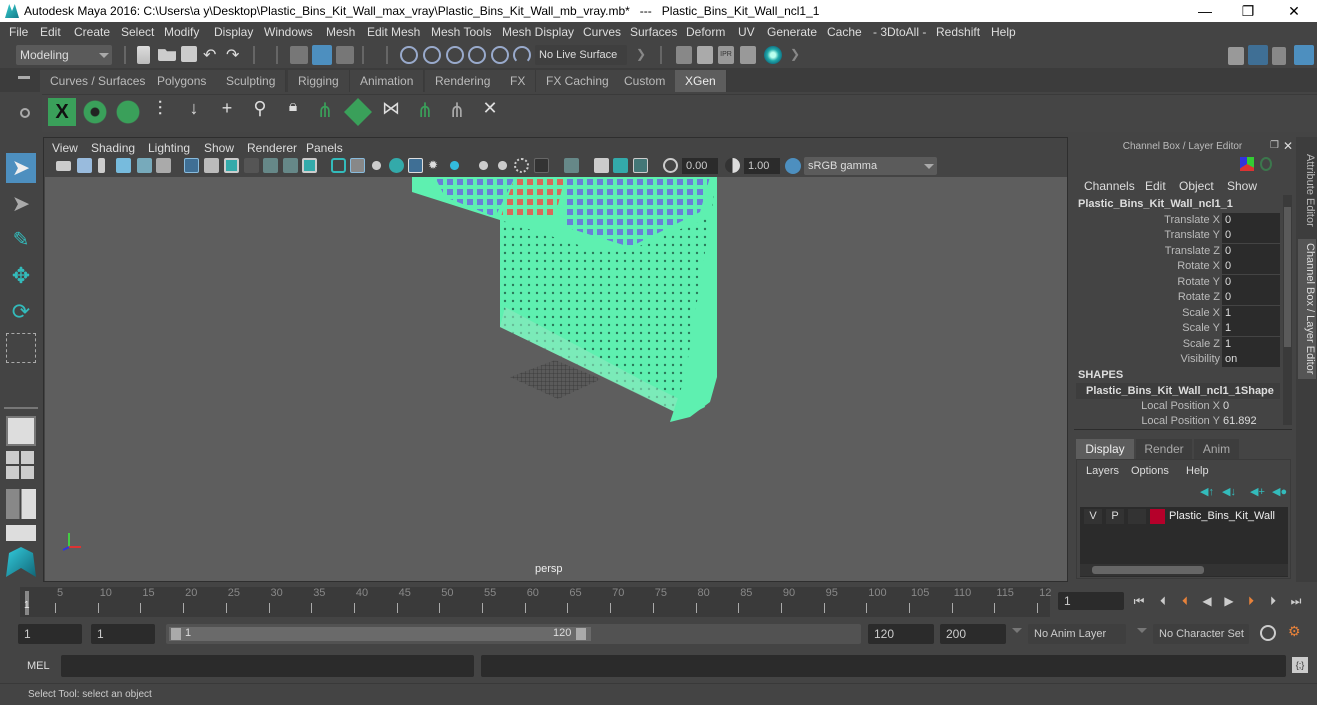  Describe the element at coordinates (1287, 310) in the screenshot. I see `channel-box-scrollbar` at that location.